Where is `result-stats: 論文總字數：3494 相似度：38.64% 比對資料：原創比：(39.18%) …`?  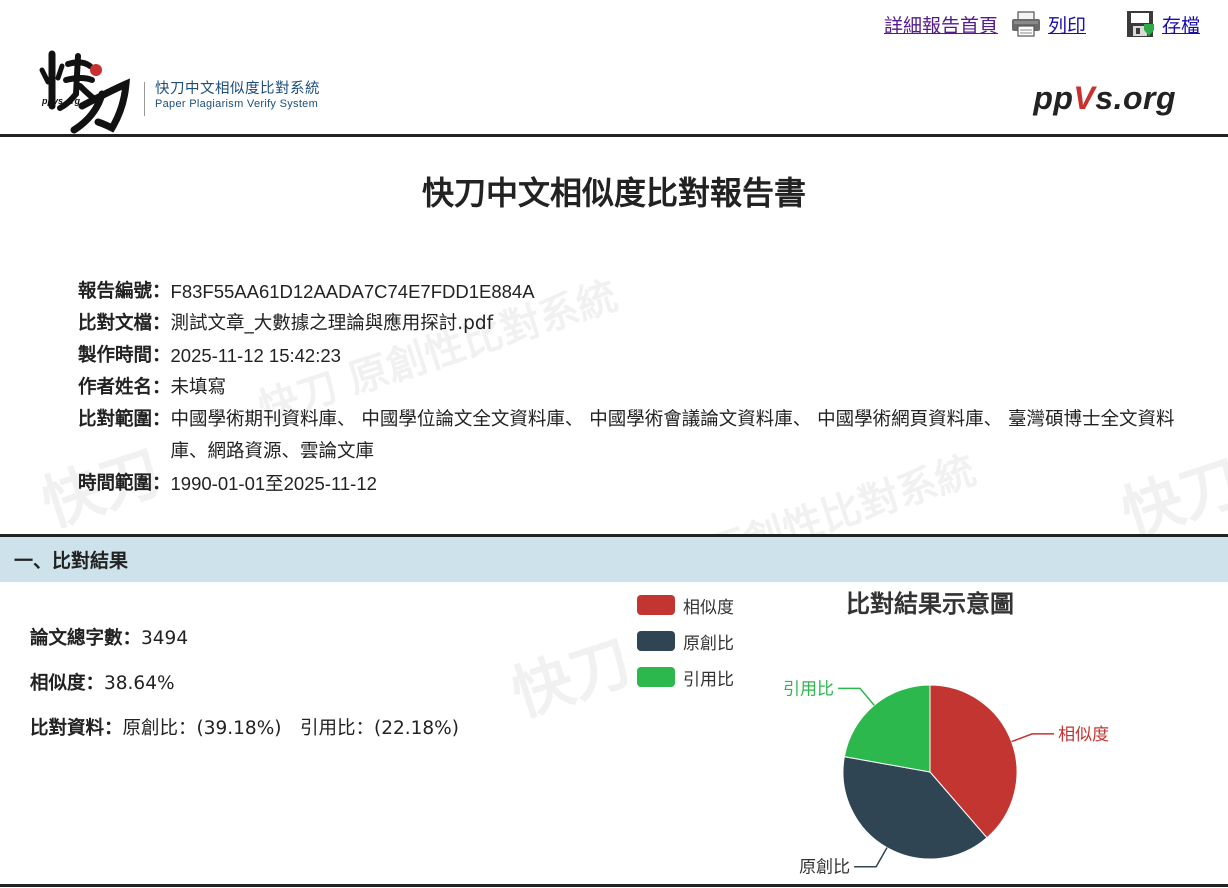
result-stats: 論文總字數：3494 相似度：38.64% 比對資料：原創比：(39.18%) … is located at coordinates (244, 683).